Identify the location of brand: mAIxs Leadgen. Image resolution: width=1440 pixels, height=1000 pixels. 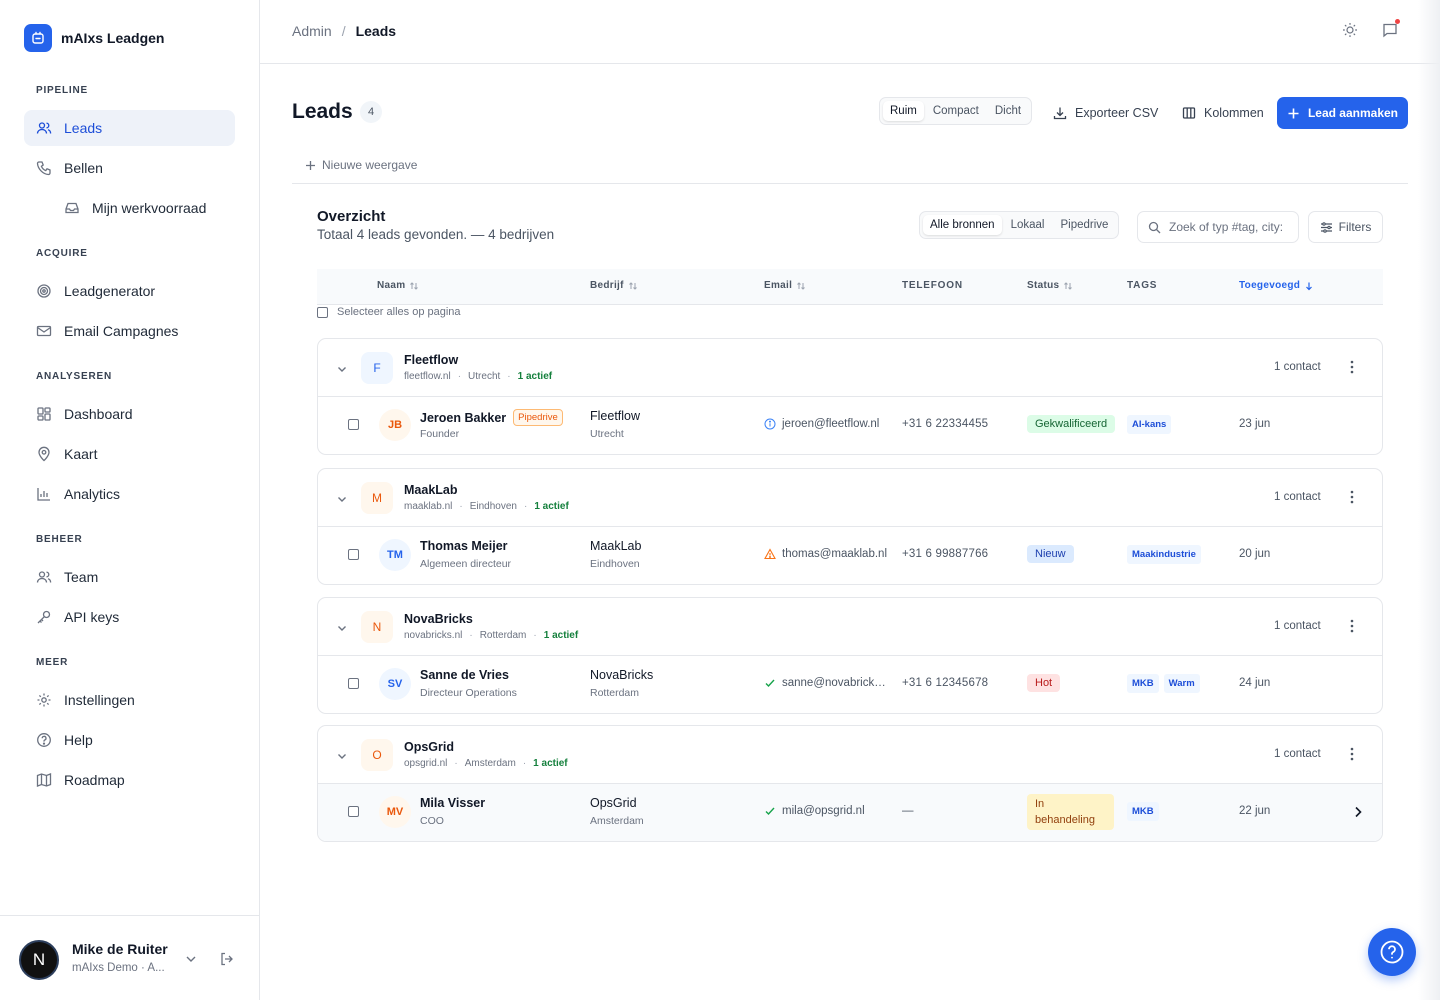
(94, 38).